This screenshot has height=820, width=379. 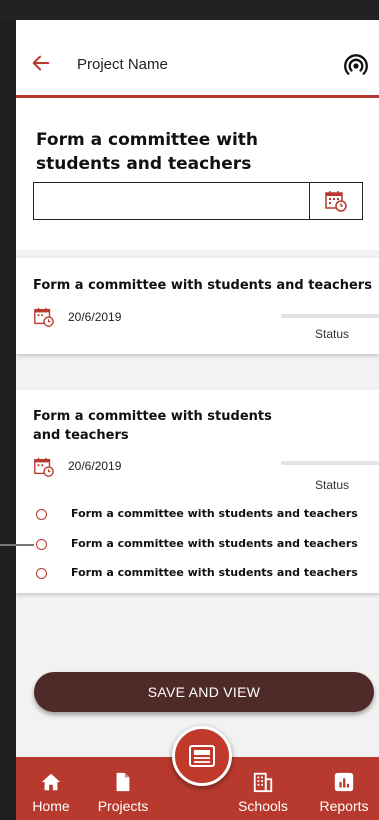 I want to click on home-icon, so click(x=51, y=782).